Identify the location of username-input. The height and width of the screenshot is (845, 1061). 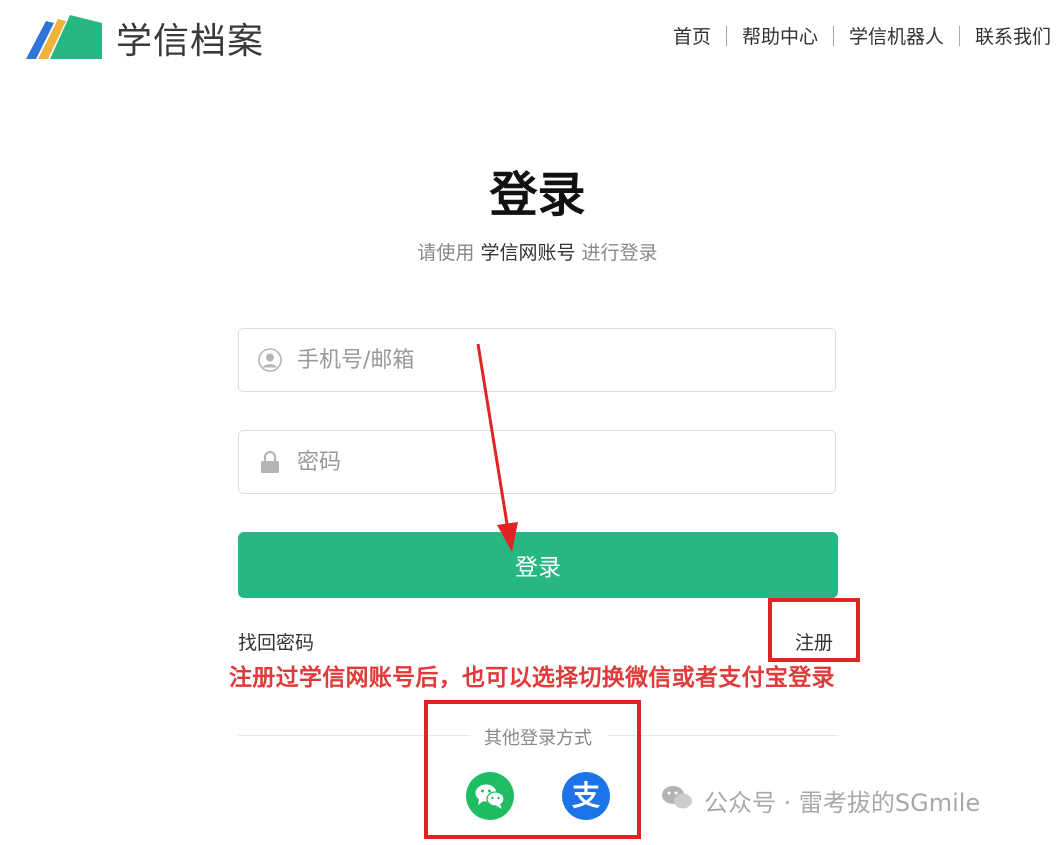
(557, 360).